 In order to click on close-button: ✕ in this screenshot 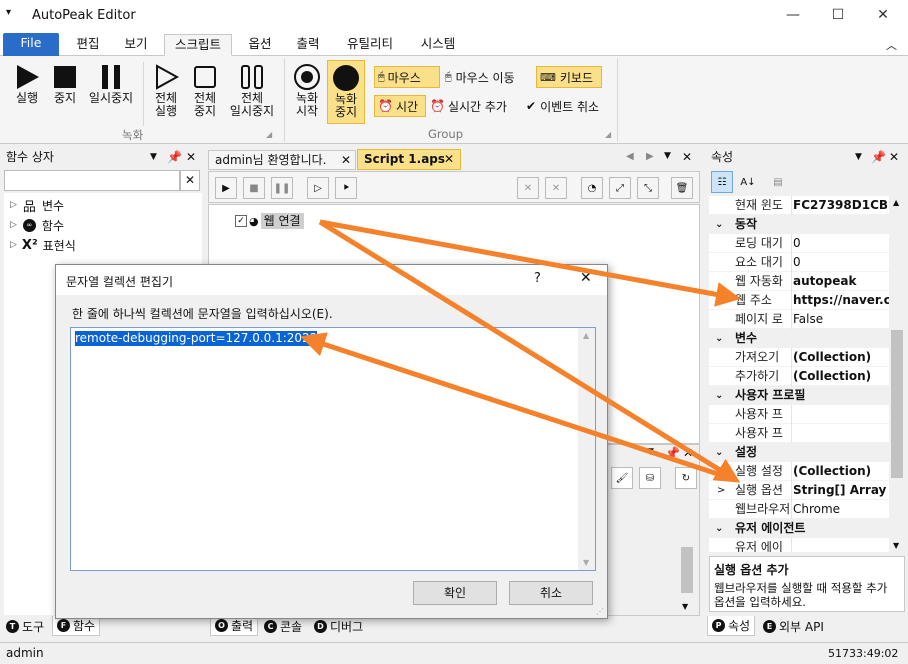, I will do `click(883, 15)`.